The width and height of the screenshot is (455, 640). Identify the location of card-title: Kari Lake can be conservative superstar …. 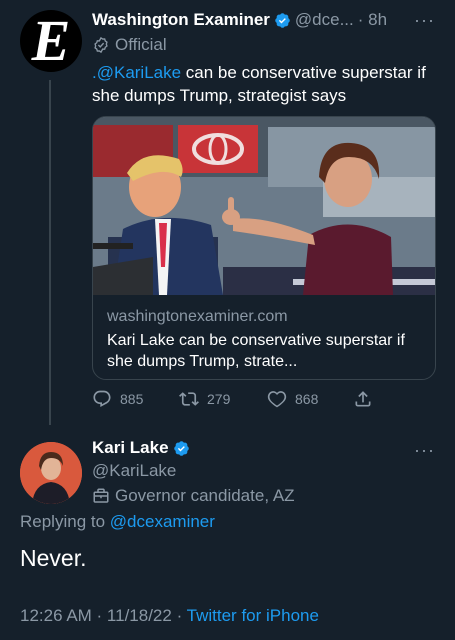
(256, 351).